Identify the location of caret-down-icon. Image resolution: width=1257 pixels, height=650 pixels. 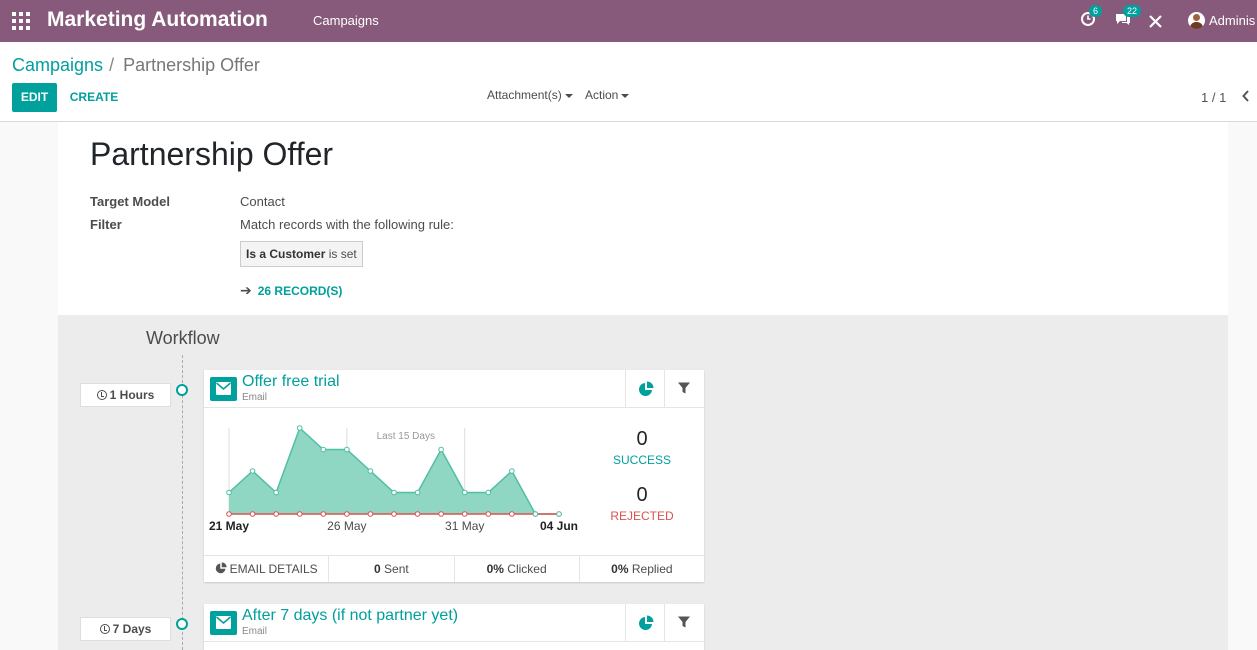
(625, 95).